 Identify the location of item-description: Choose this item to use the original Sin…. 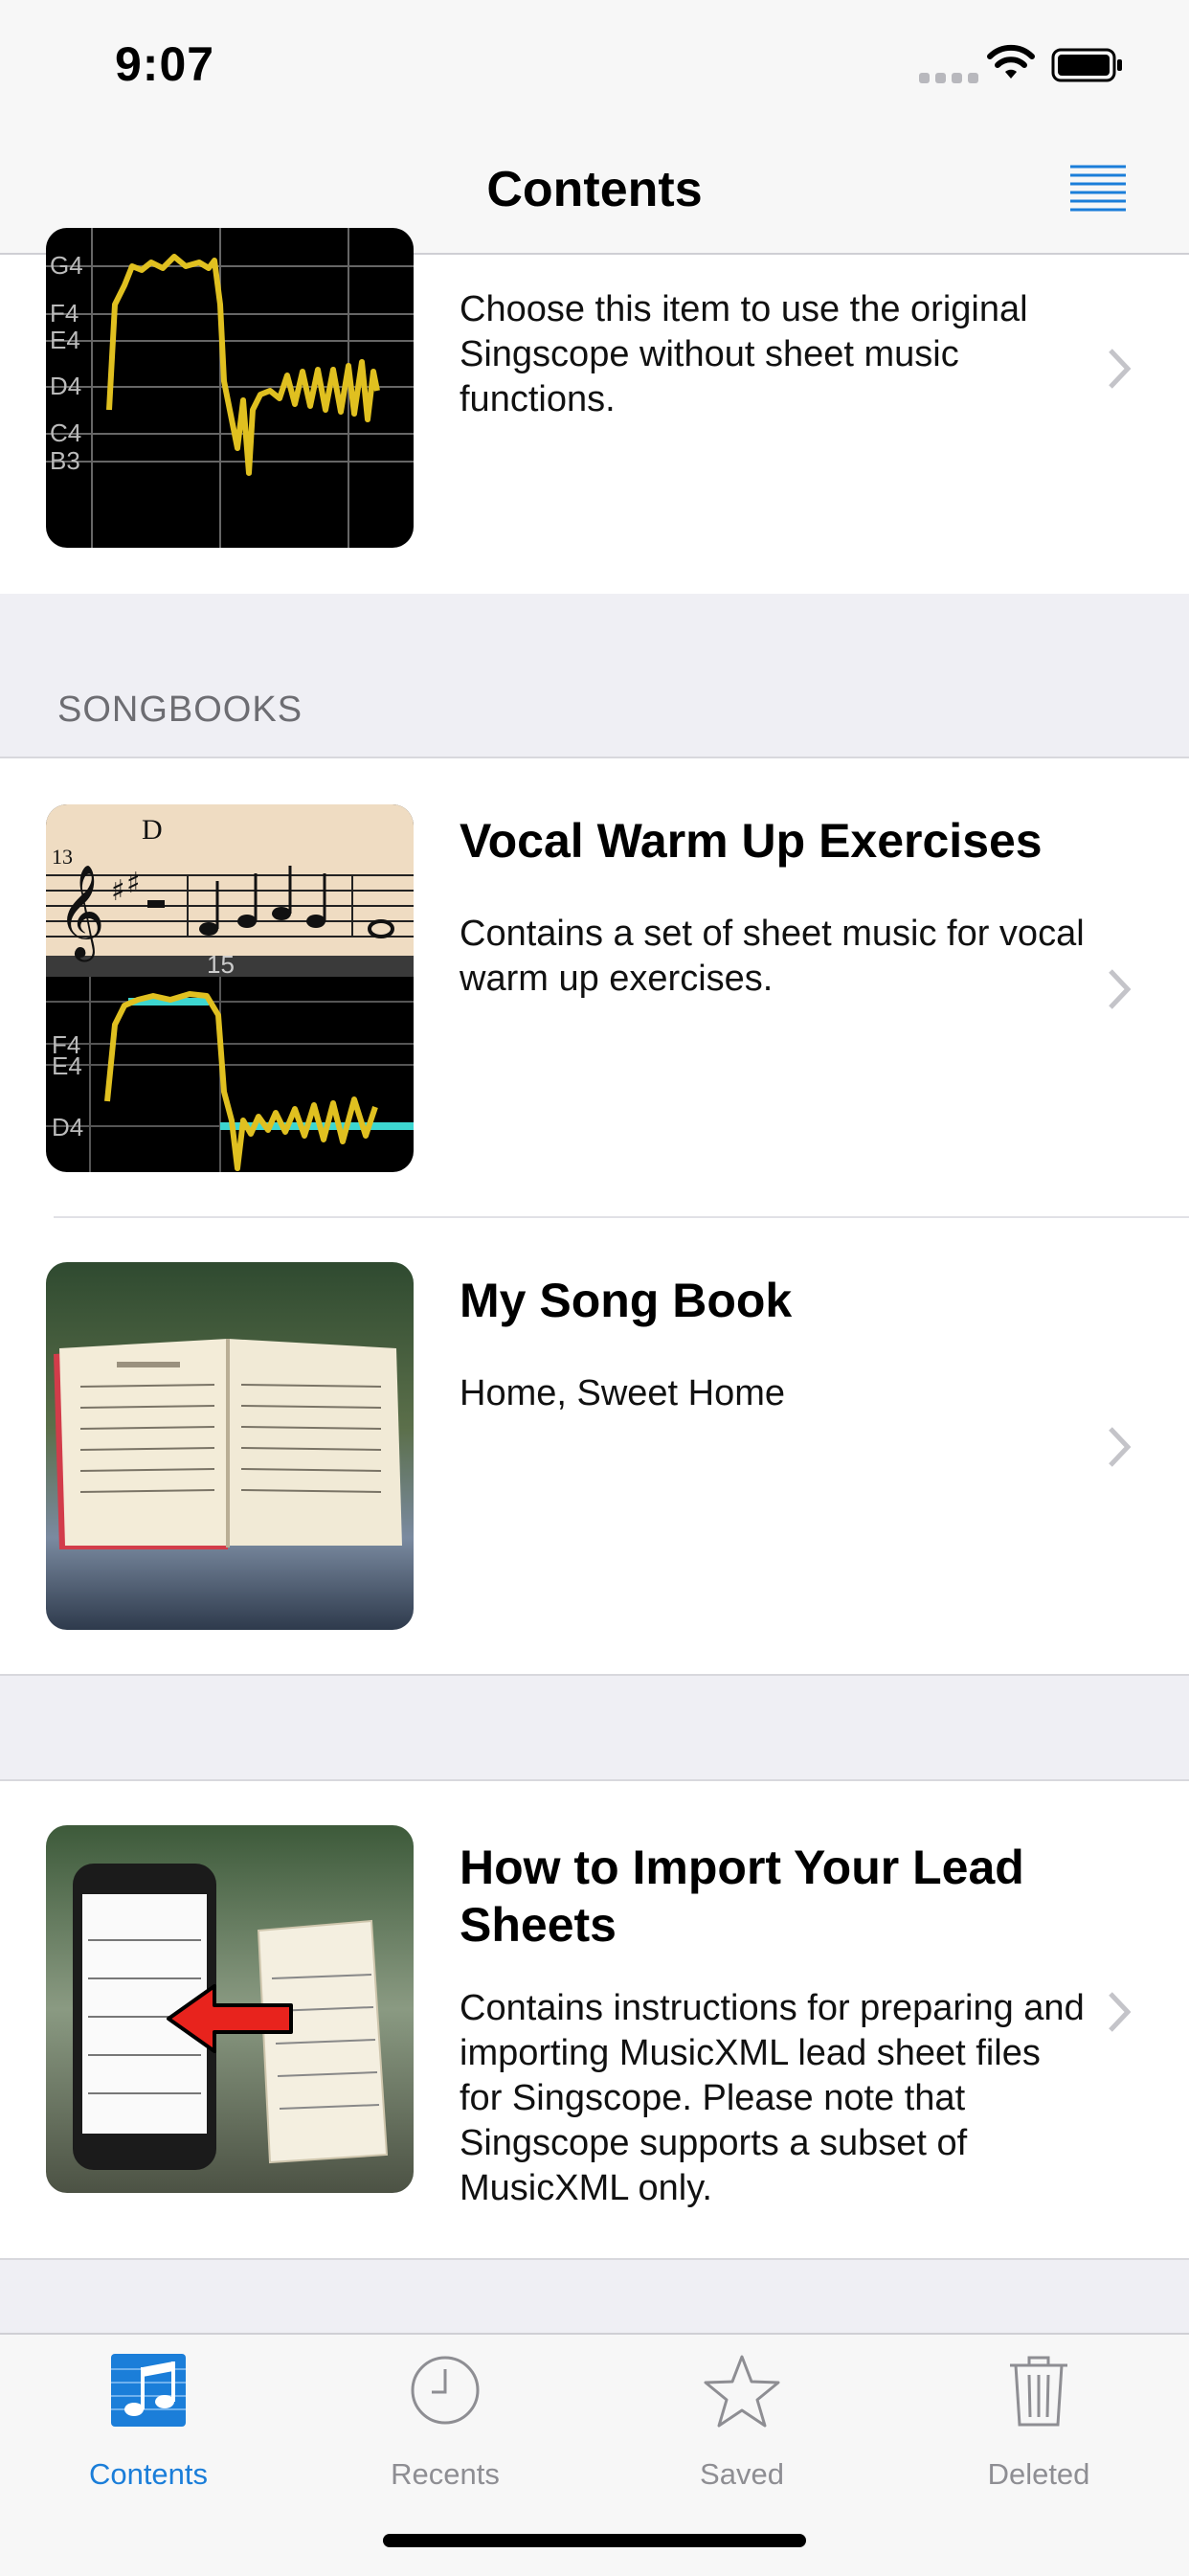
(744, 354).